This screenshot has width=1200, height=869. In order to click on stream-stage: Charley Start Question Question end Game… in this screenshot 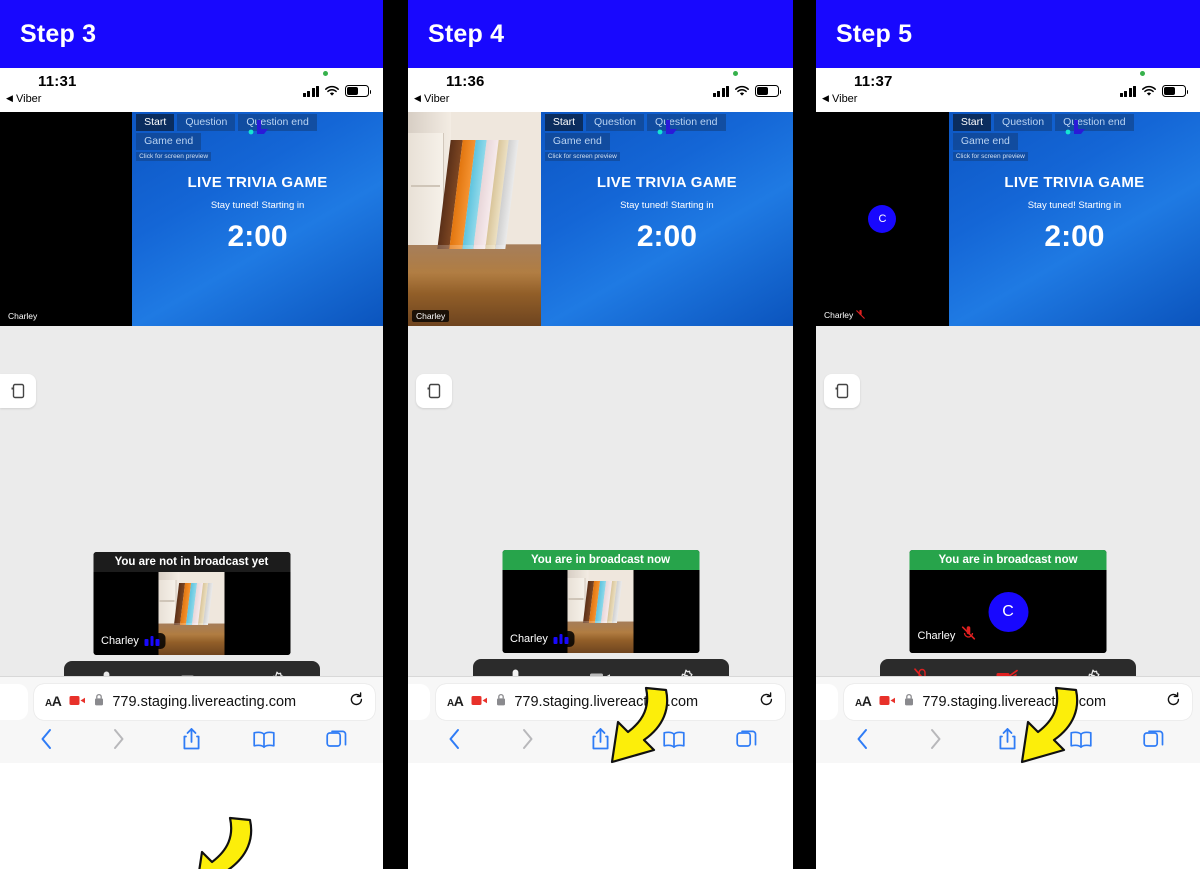, I will do `click(600, 219)`.